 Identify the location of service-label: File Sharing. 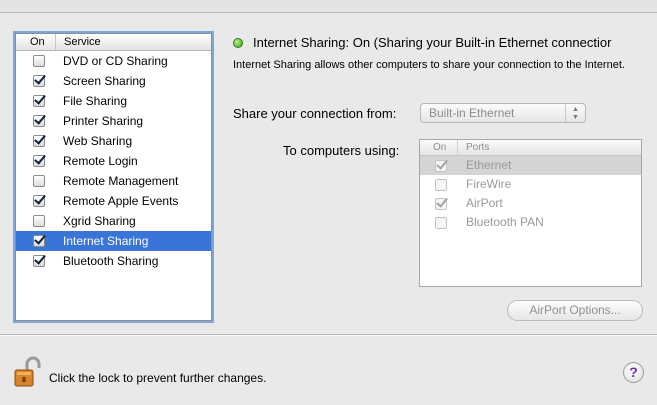
(95, 101).